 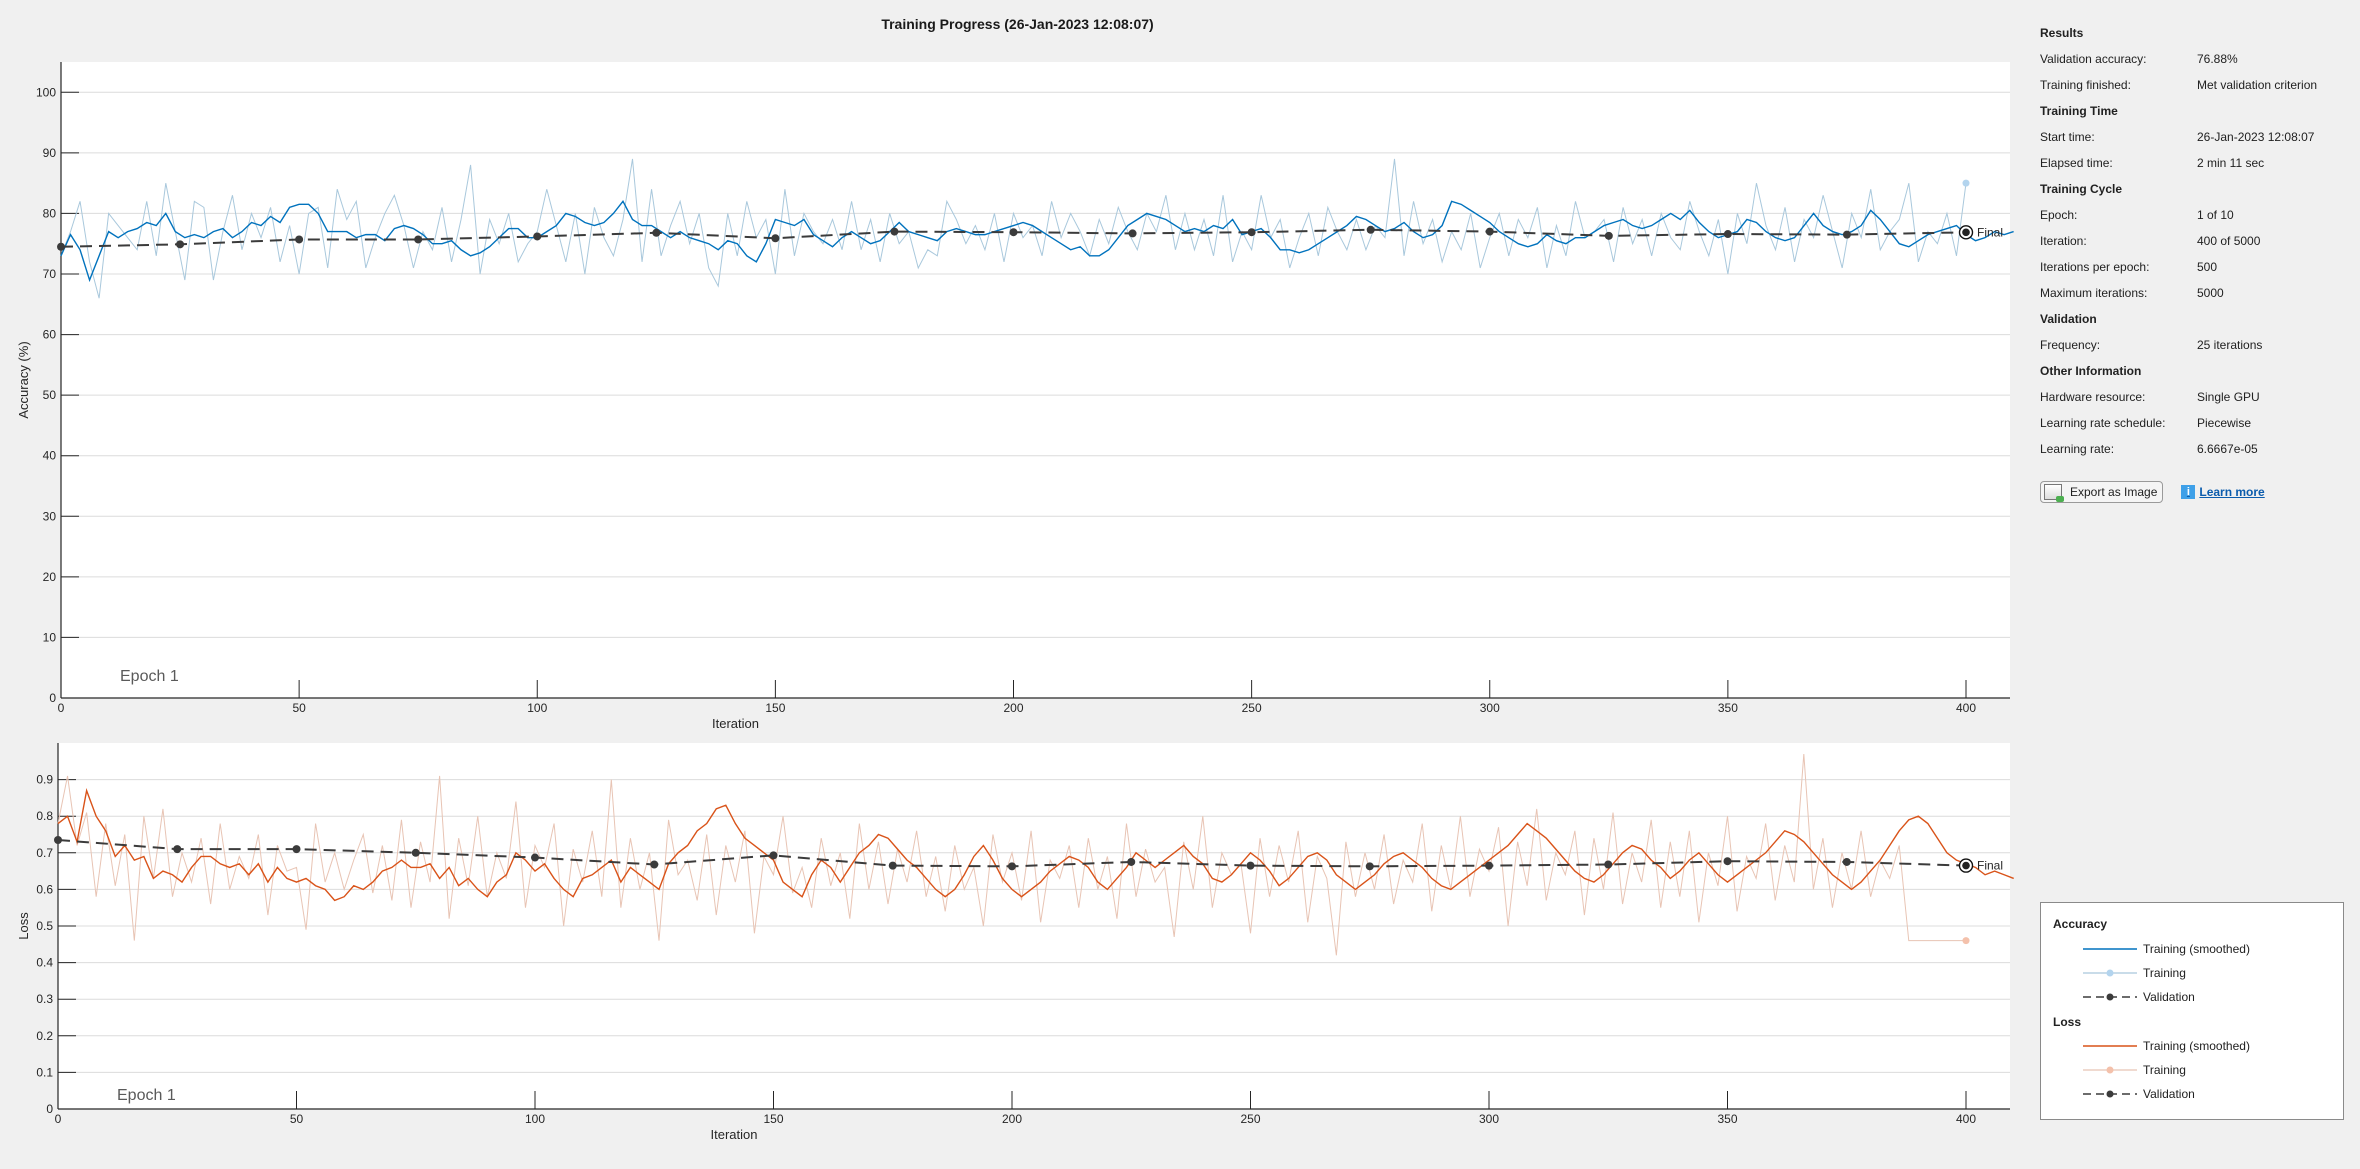 I want to click on y-tick-label: 50, so click(x=50, y=395).